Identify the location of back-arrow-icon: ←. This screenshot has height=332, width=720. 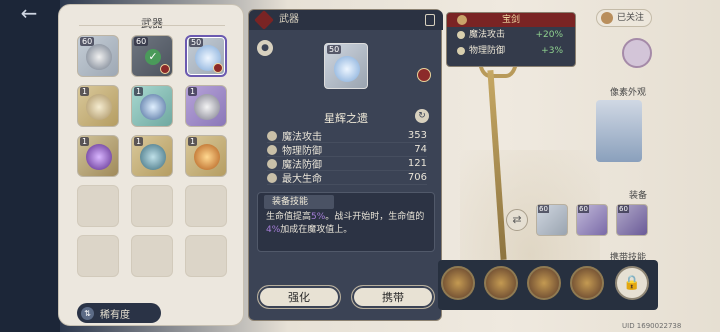
(29, 13).